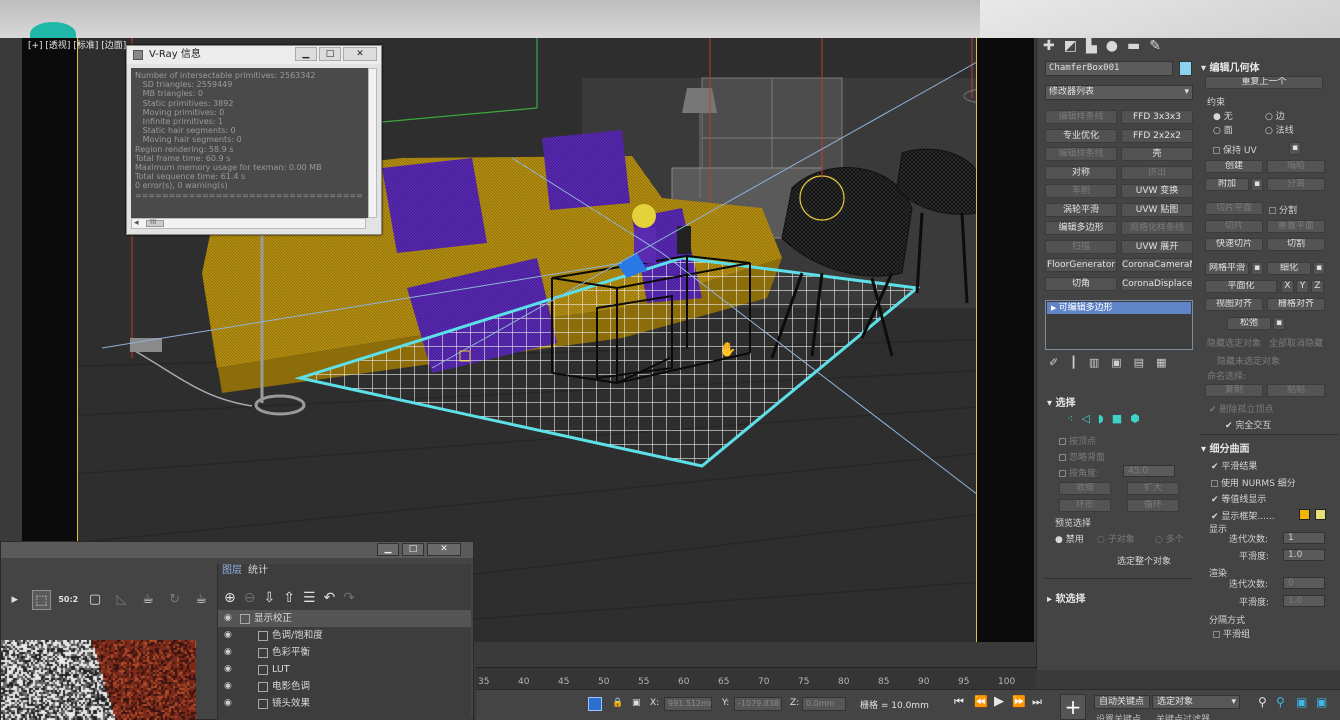 The width and height of the screenshot is (1340, 720). What do you see at coordinates (1109, 68) in the screenshot?
I see `object-name-field: ChamferBox001` at bounding box center [1109, 68].